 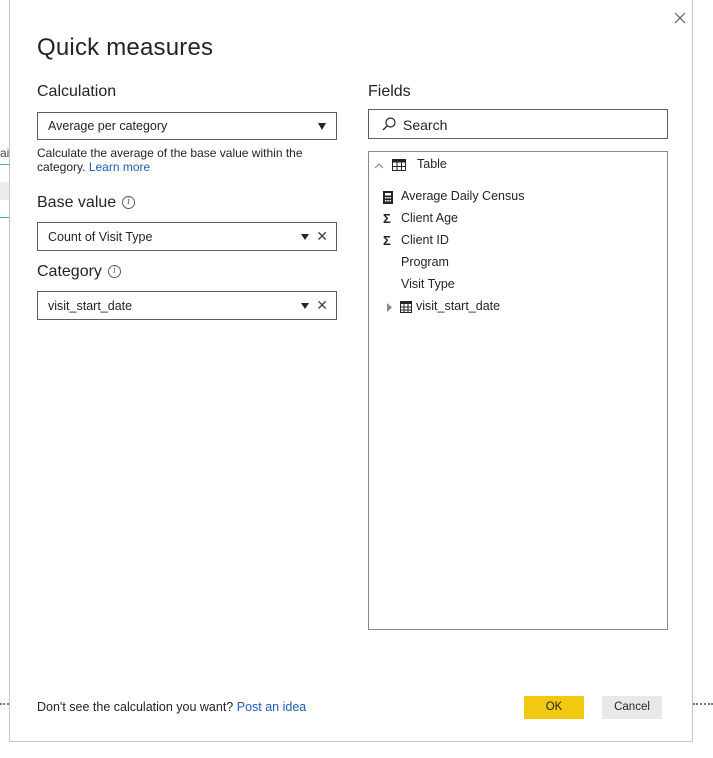 What do you see at coordinates (187, 236) in the screenshot?
I see `base-value-field: Count of Visit Type ✕` at bounding box center [187, 236].